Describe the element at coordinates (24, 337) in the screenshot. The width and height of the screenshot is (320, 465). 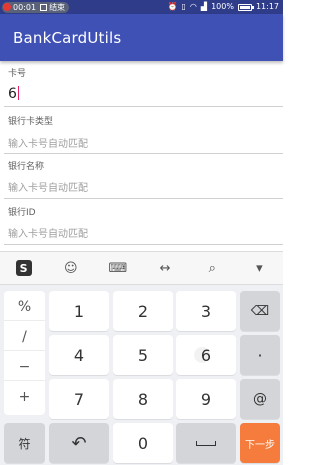
I see `symbol-slash-key: /` at that location.